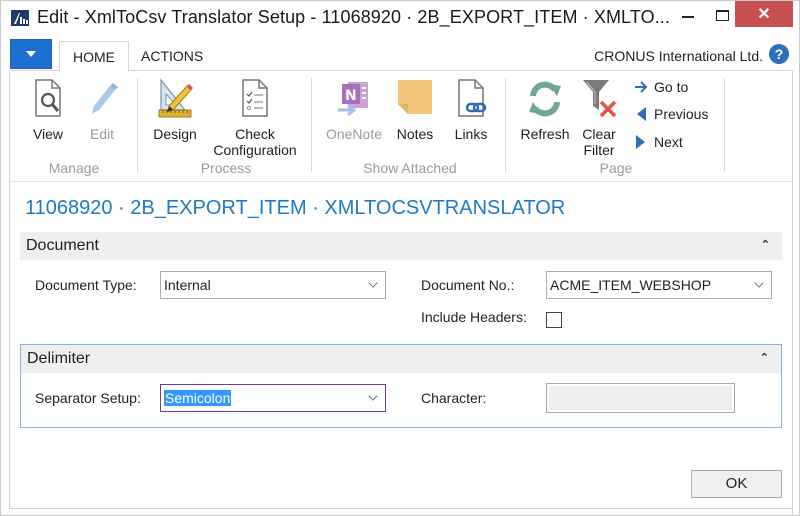  Describe the element at coordinates (255, 134) in the screenshot. I see `check-label-line1: Check` at that location.